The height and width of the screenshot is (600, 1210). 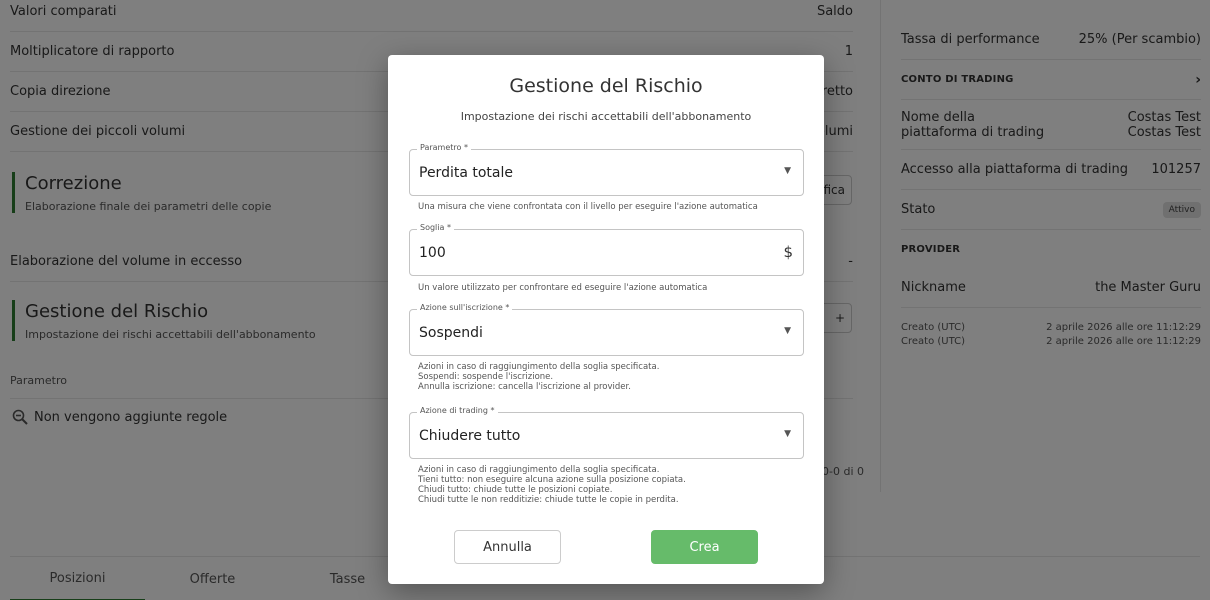 I want to click on parameter-select: Parametro * Perdita totale ▼, so click(x=606, y=169).